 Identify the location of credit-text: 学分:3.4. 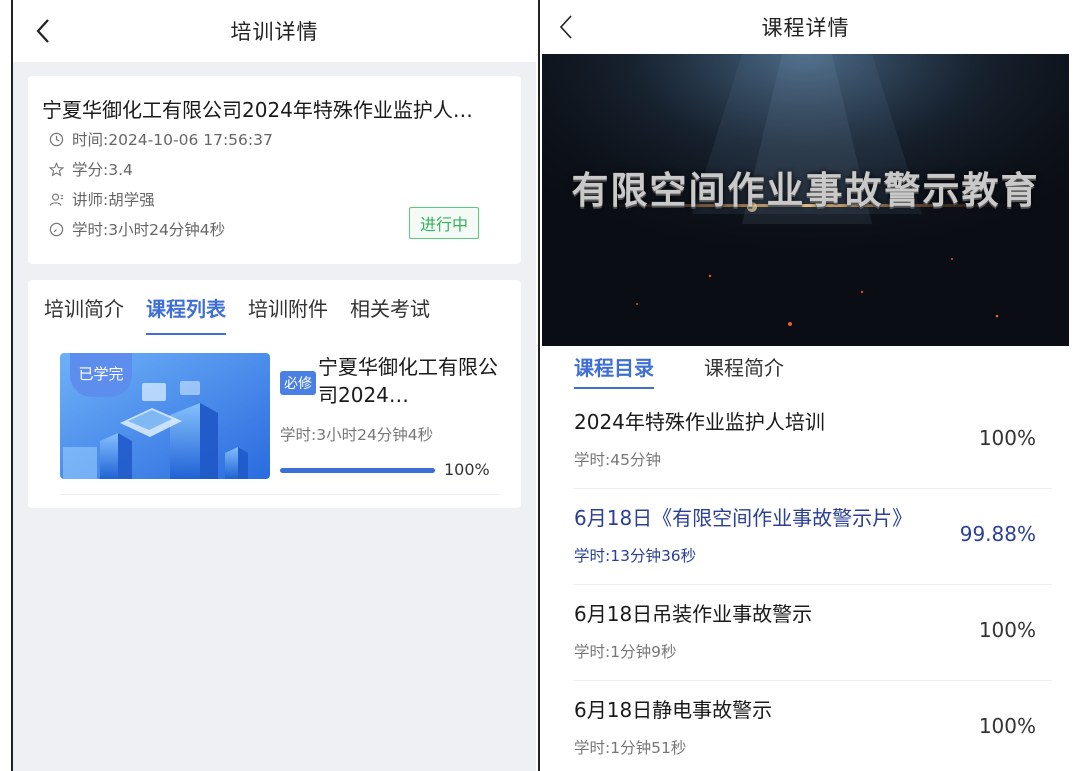
(102, 170).